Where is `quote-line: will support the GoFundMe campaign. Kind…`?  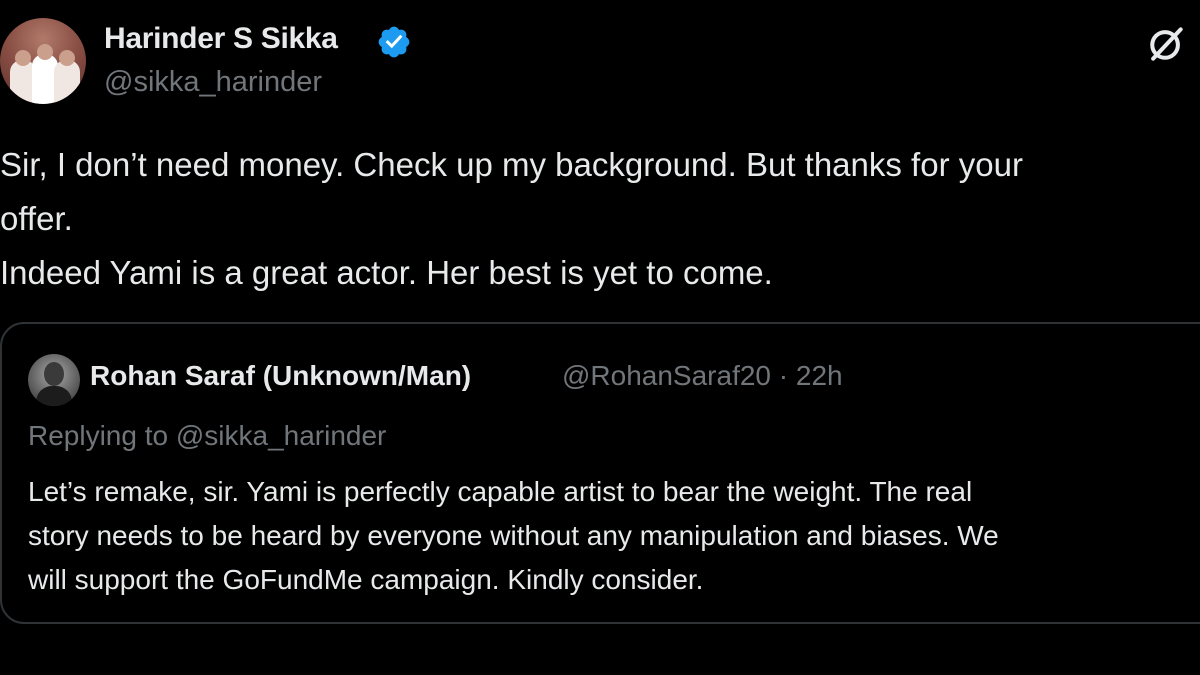
quote-line: will support the GoFundMe campaign. Kind… is located at coordinates (366, 579).